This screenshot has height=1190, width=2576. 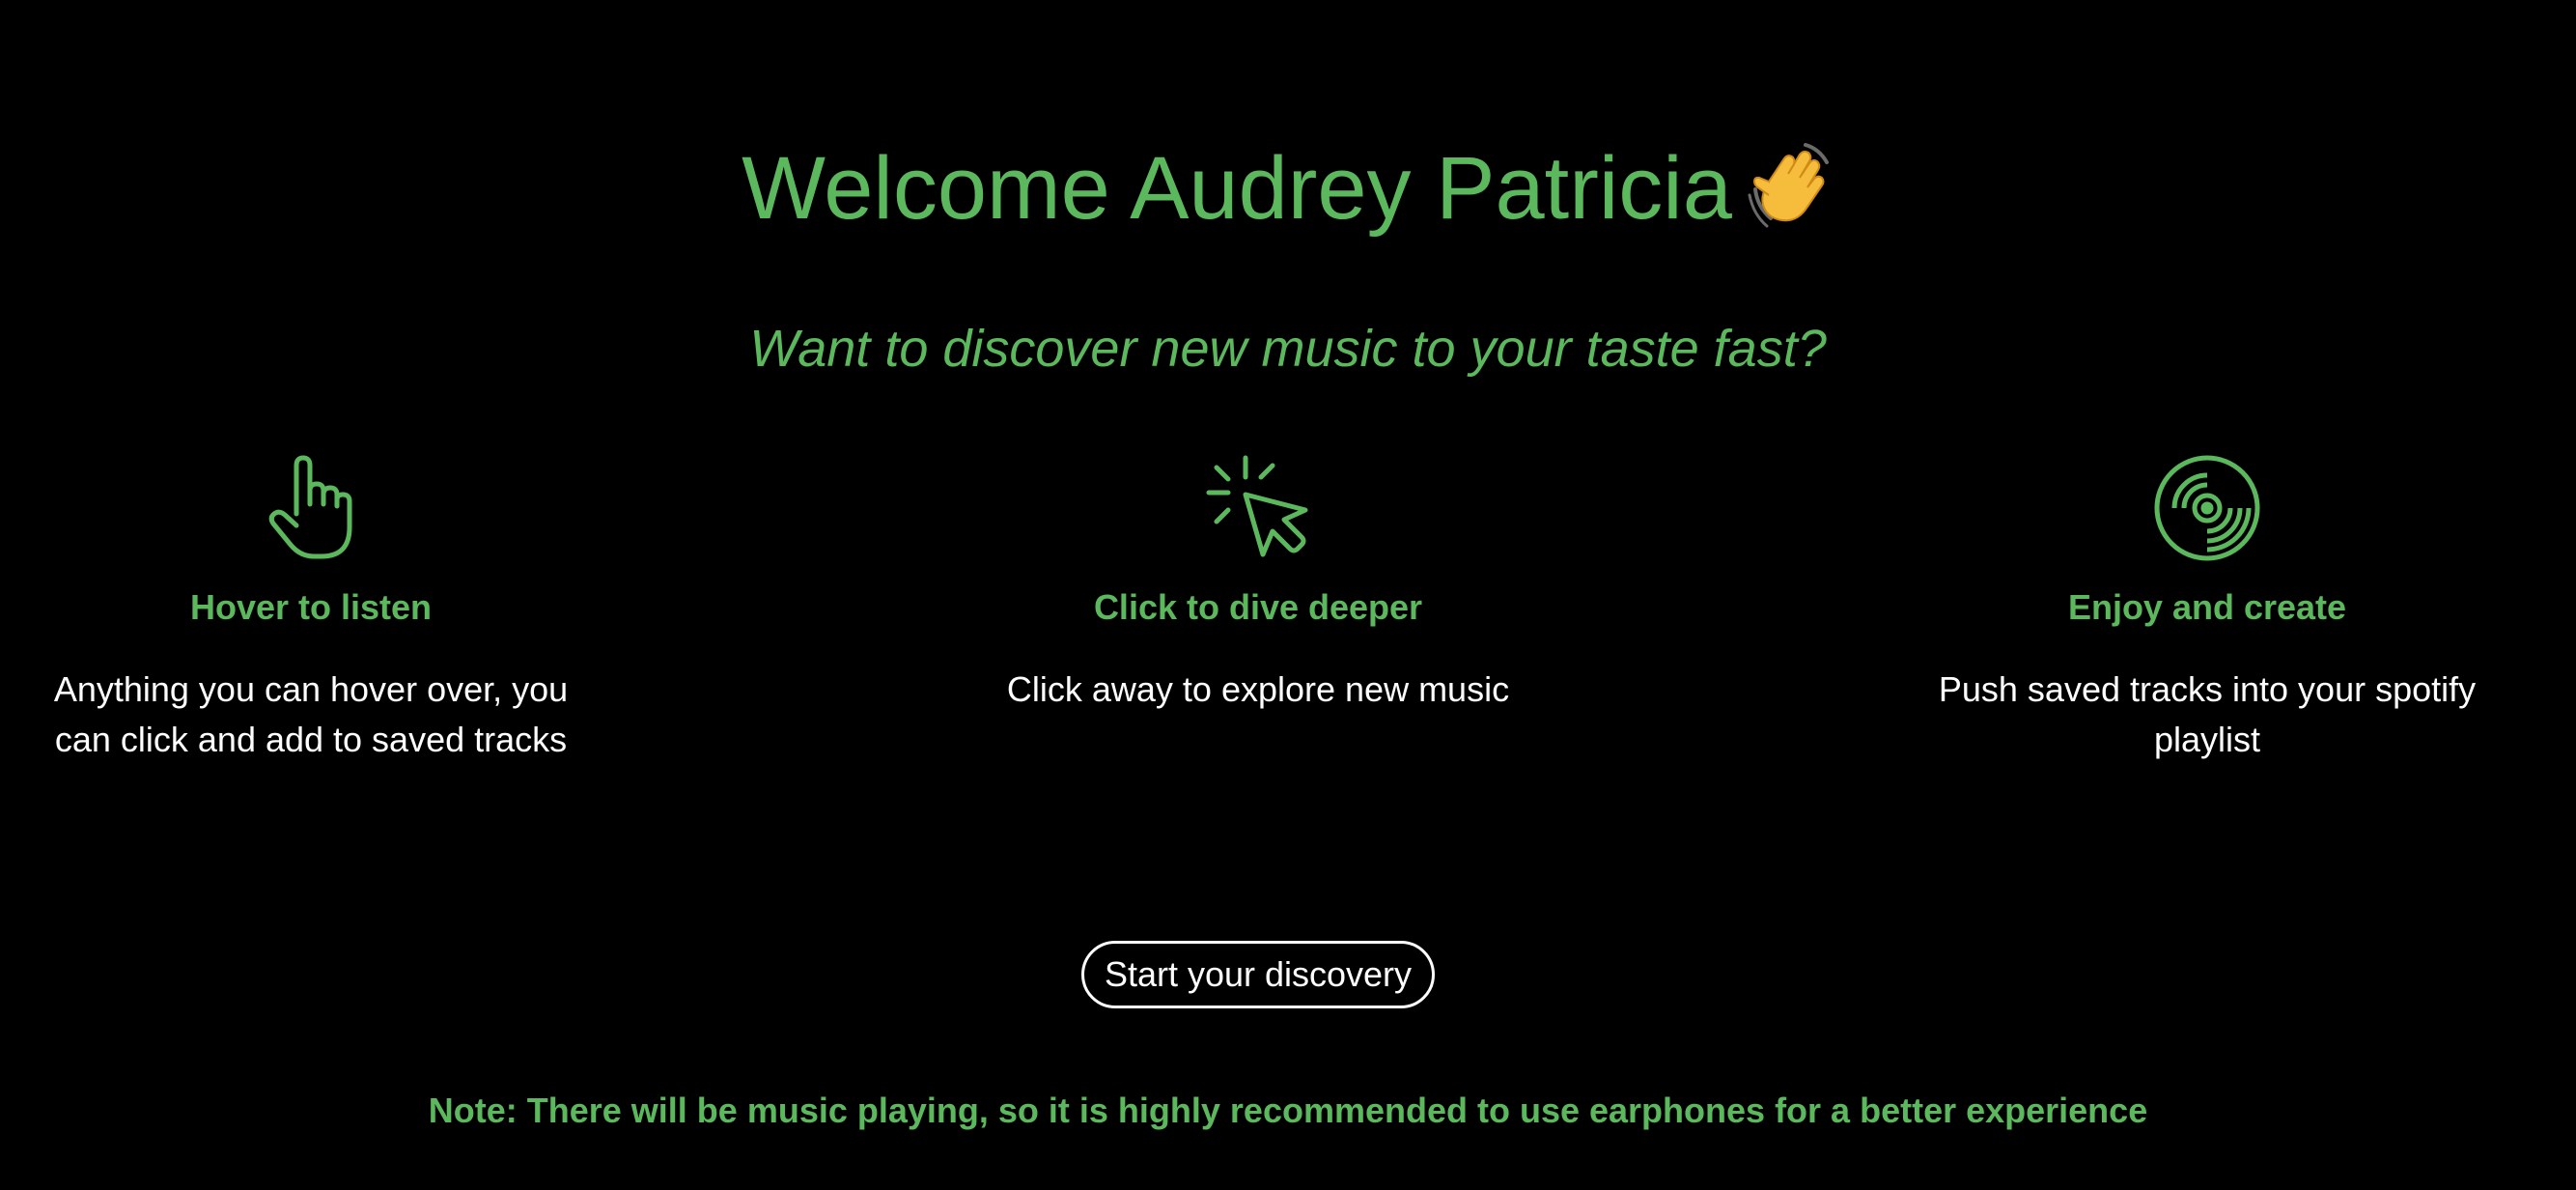 I want to click on user-name: Audrey Patricia, so click(x=1431, y=189).